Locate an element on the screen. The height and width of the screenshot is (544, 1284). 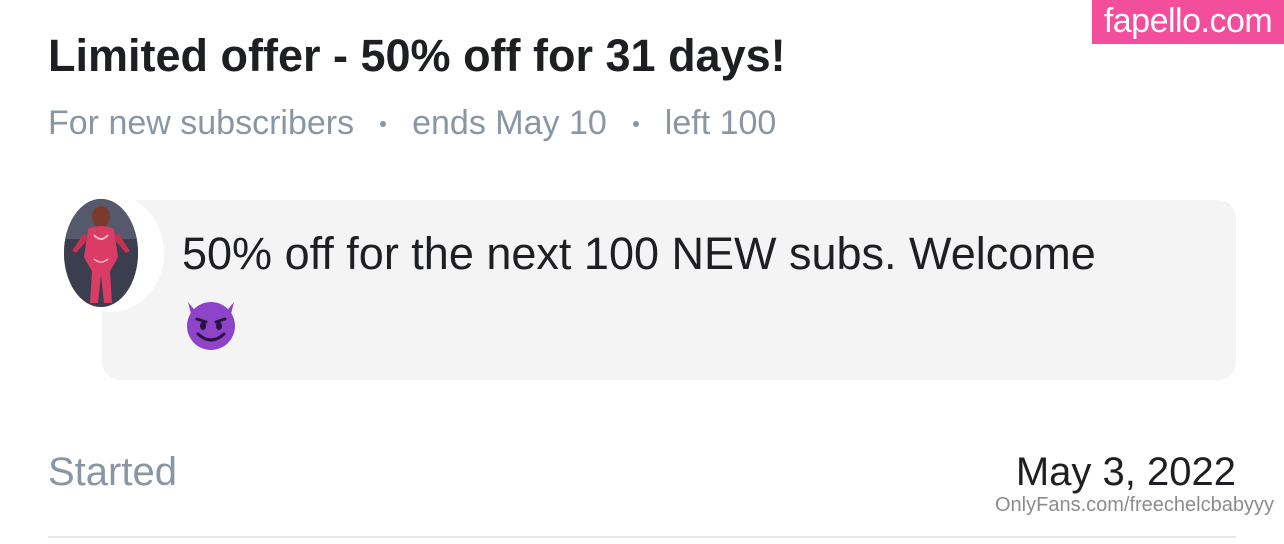
avatar-image is located at coordinates (101, 253).